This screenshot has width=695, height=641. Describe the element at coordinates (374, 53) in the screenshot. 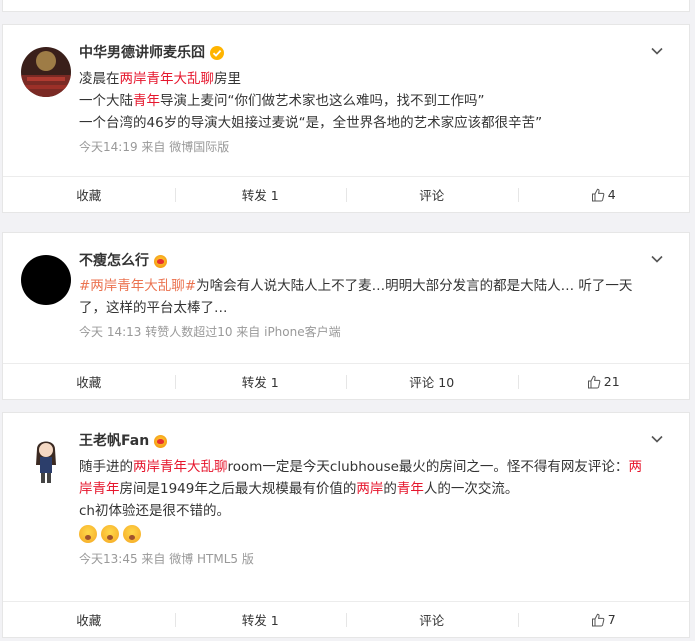

I see `author-name: 中华男德讲师麦乐囧` at that location.